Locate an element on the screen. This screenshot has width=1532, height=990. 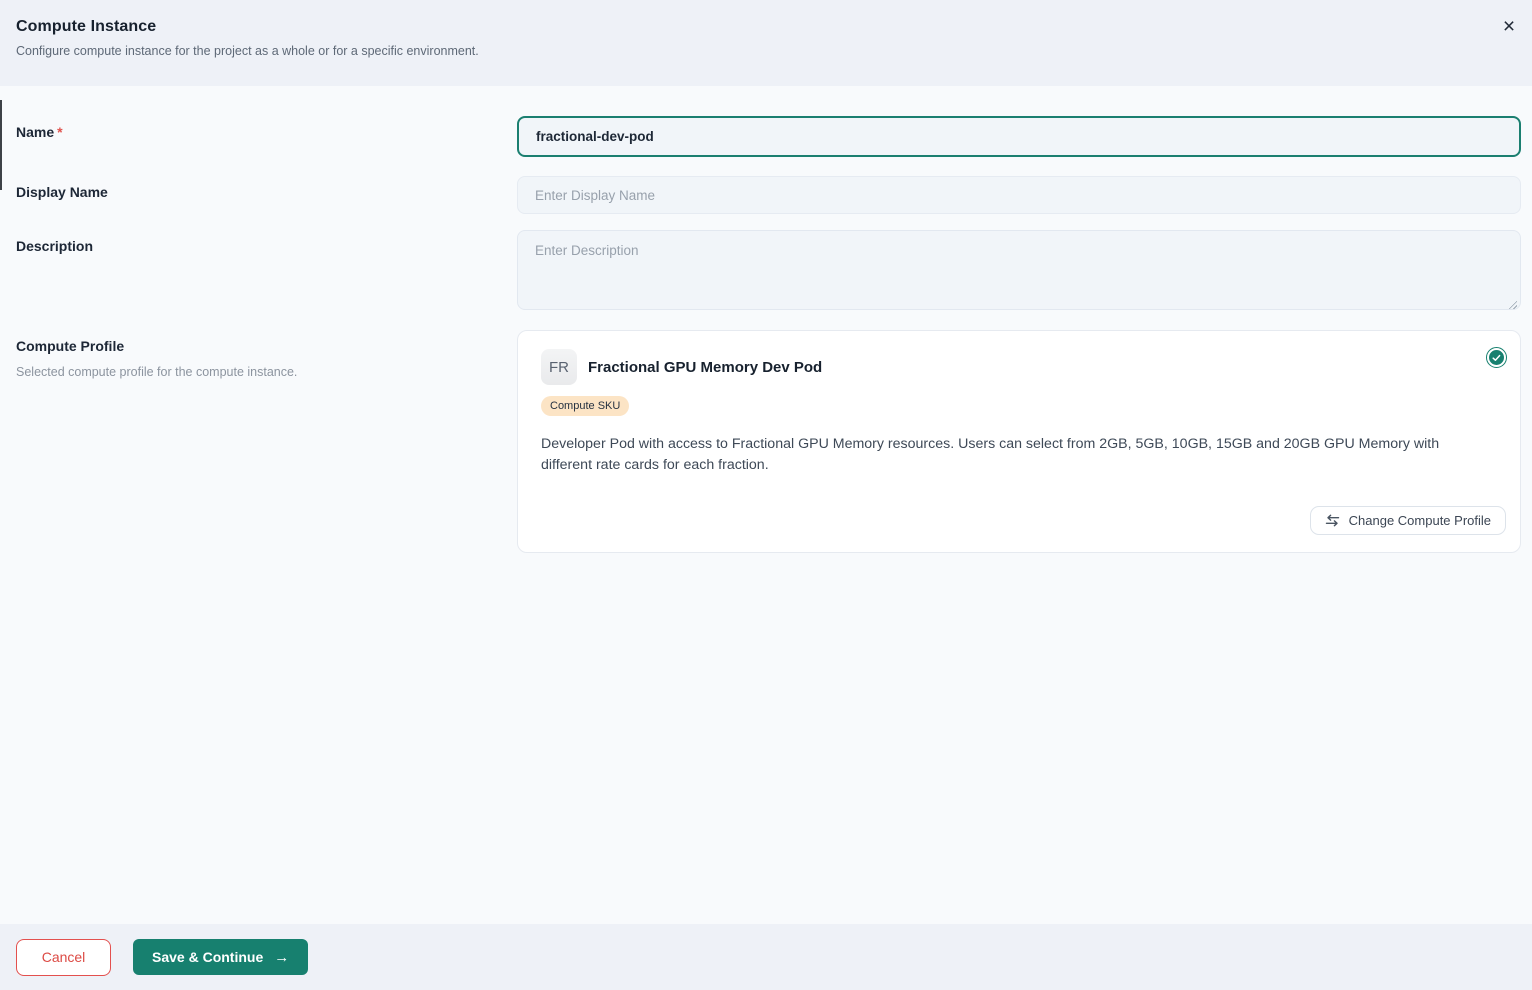
name-label-col: Name * is located at coordinates (266, 136).